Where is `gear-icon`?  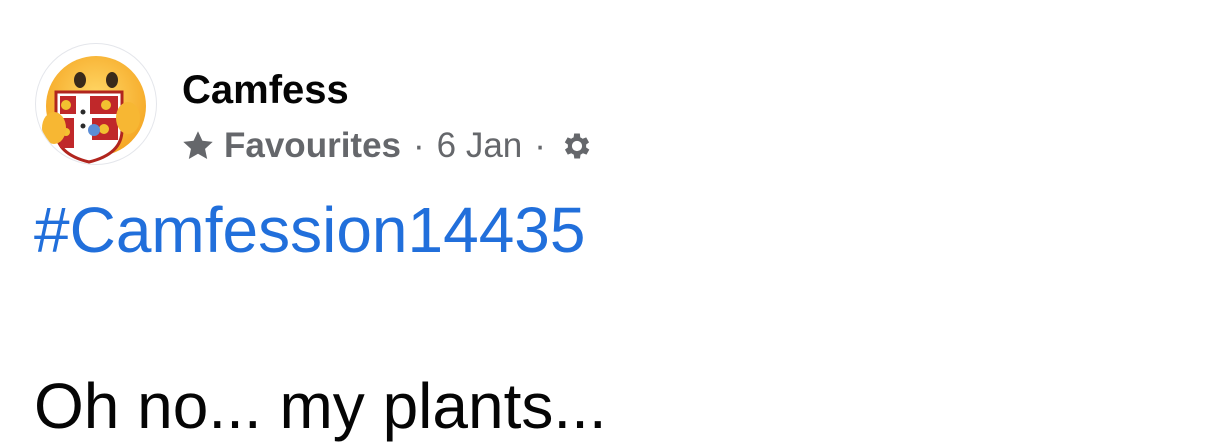 gear-icon is located at coordinates (577, 146).